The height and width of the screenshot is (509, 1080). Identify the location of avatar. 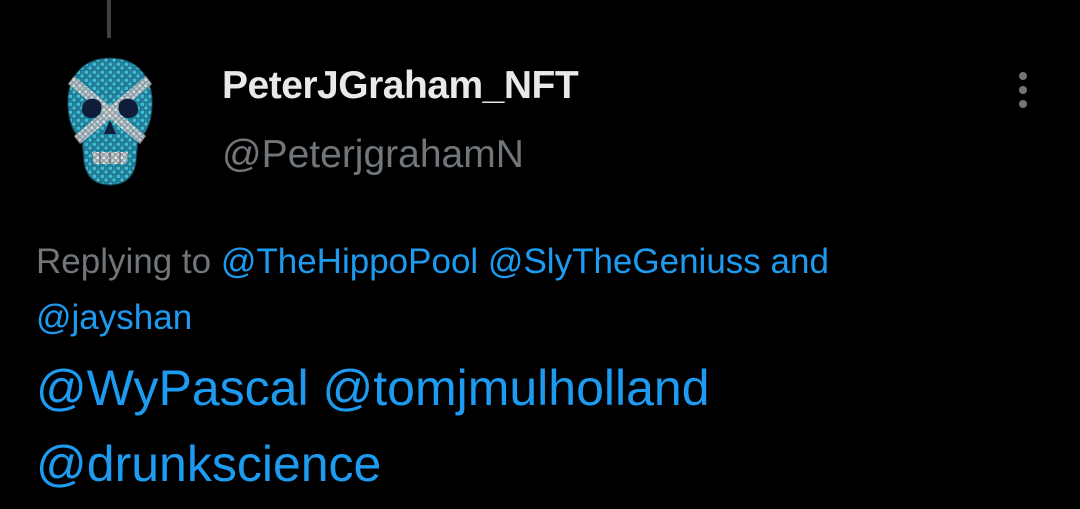
(110, 121).